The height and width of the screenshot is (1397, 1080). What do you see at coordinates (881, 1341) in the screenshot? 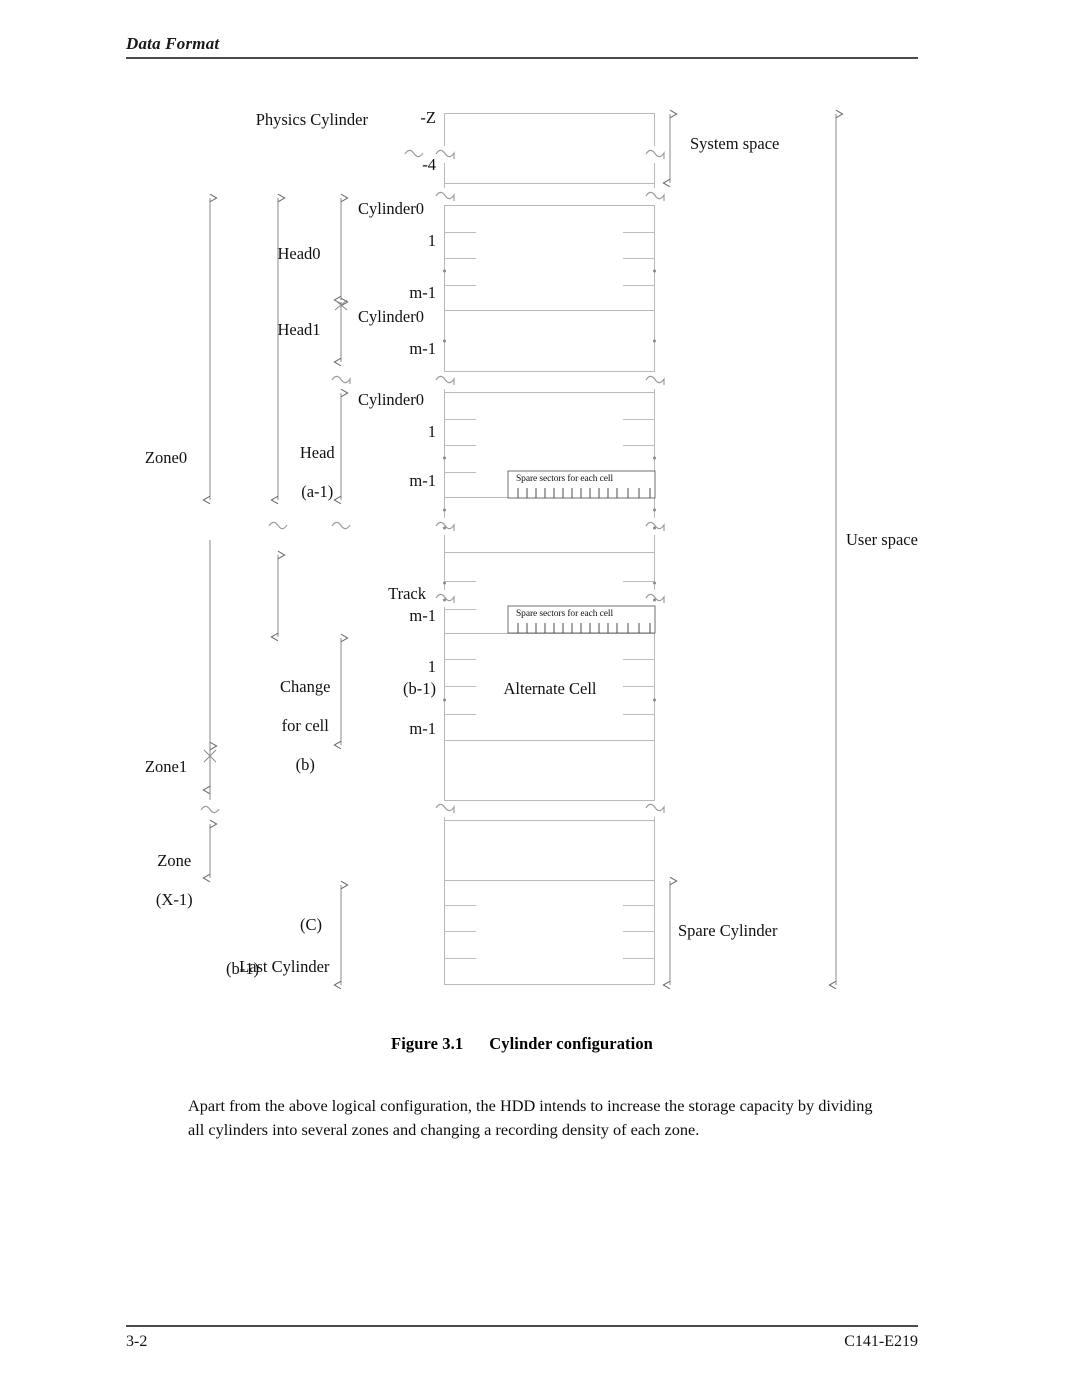
I see `footer-doc-number: C141-E219` at bounding box center [881, 1341].